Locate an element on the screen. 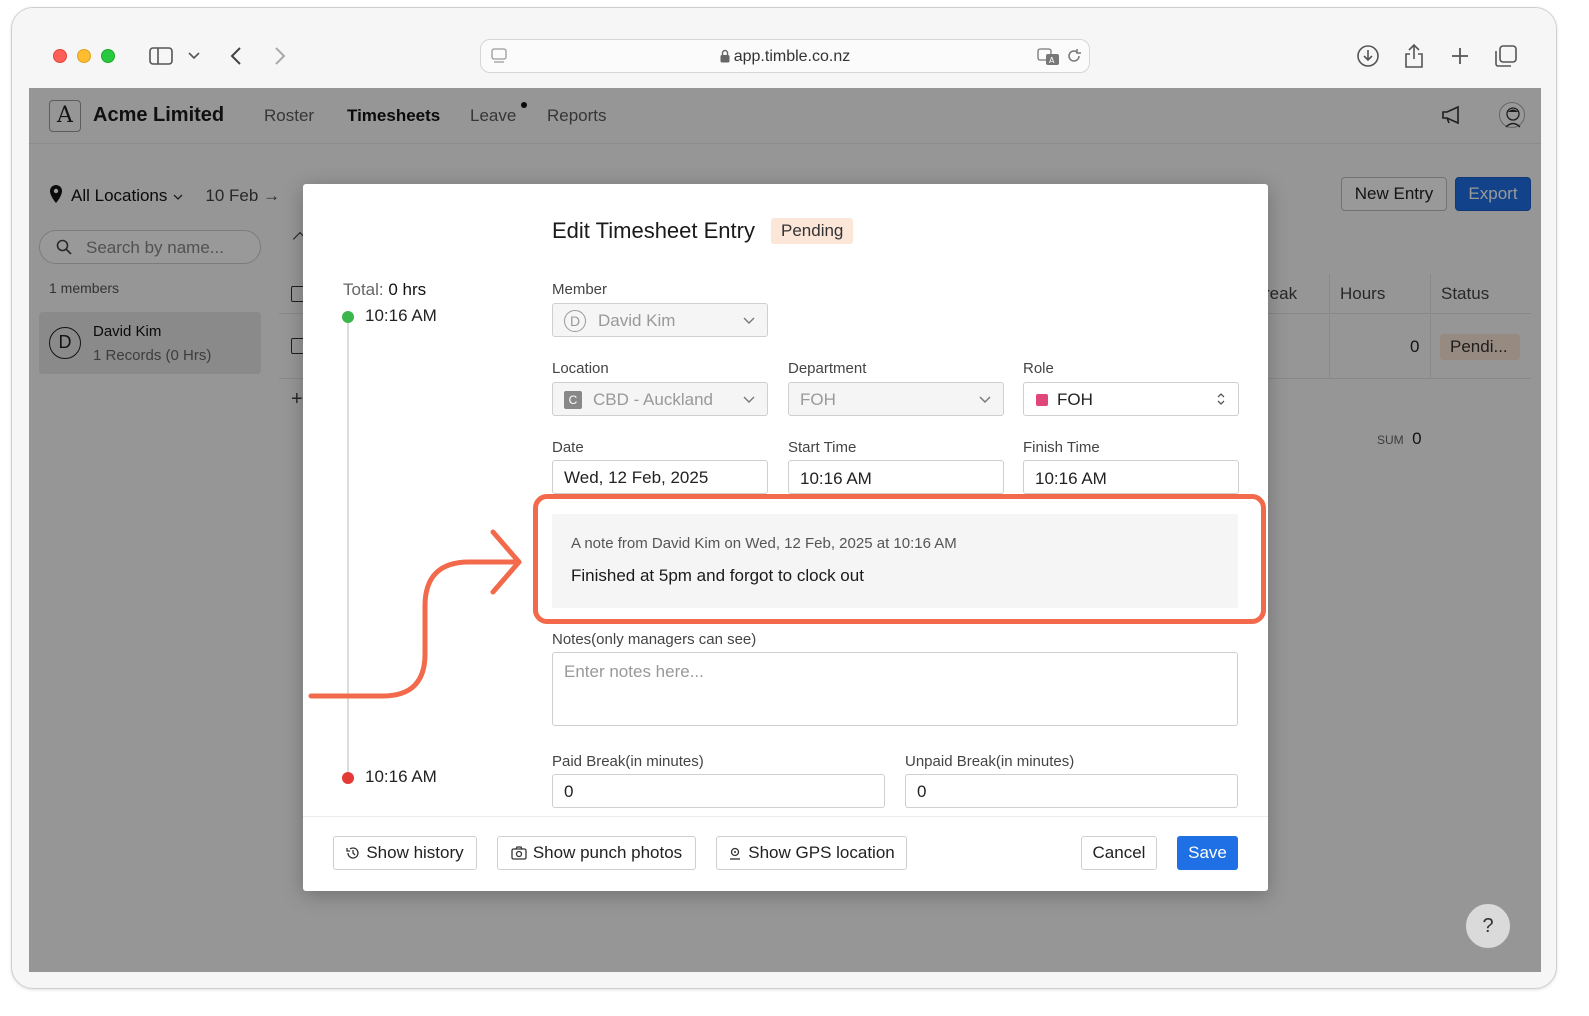  finish-time-value: 10:16 AM is located at coordinates (1071, 478).